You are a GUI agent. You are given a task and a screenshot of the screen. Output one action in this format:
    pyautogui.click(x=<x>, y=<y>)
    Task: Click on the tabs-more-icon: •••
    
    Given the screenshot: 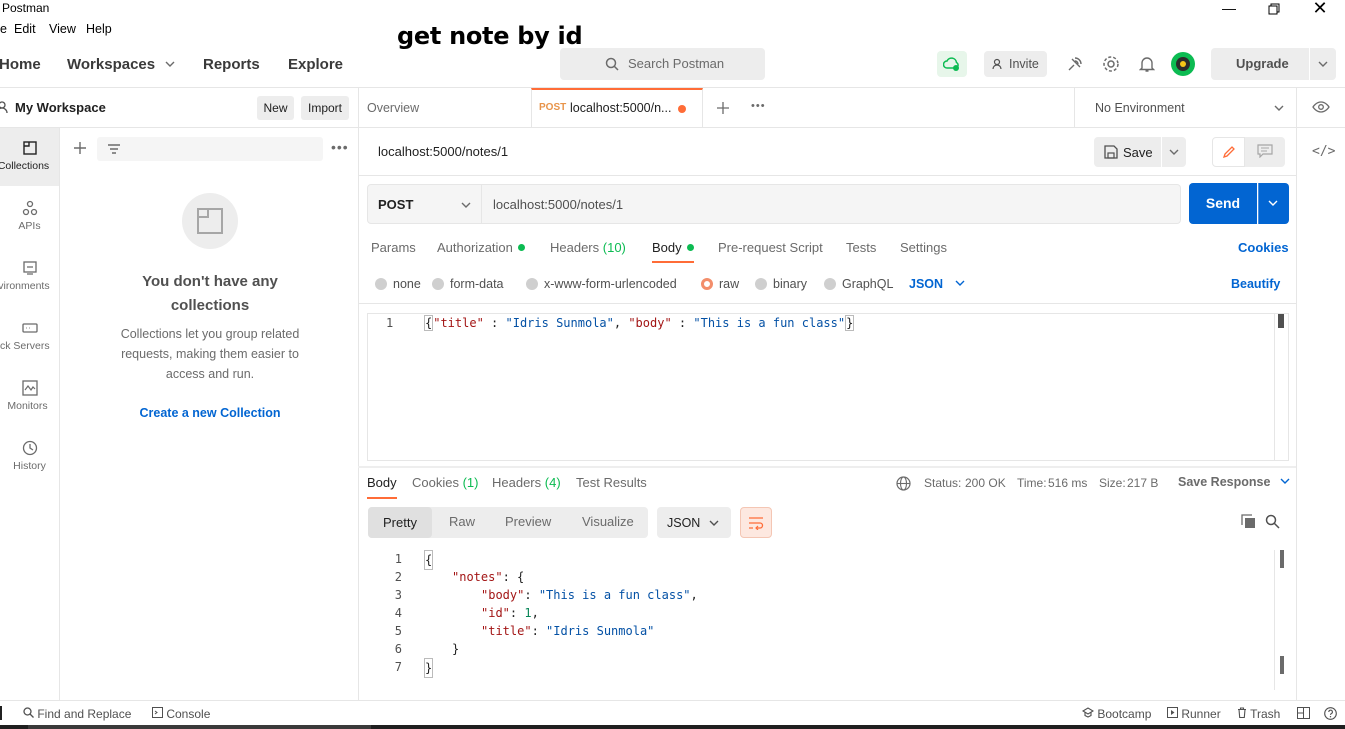 What is the action you would take?
    pyautogui.click(x=758, y=106)
    